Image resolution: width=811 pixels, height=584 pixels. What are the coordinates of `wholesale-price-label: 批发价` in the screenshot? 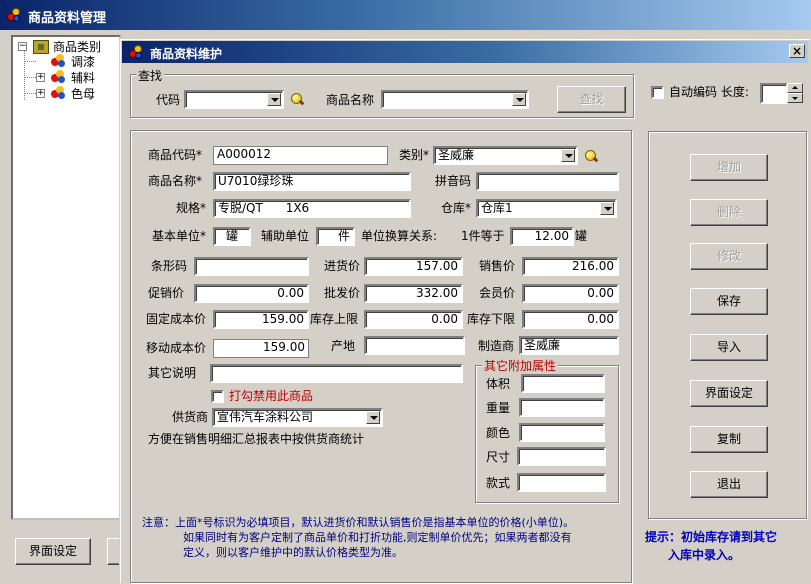 It's located at (342, 293).